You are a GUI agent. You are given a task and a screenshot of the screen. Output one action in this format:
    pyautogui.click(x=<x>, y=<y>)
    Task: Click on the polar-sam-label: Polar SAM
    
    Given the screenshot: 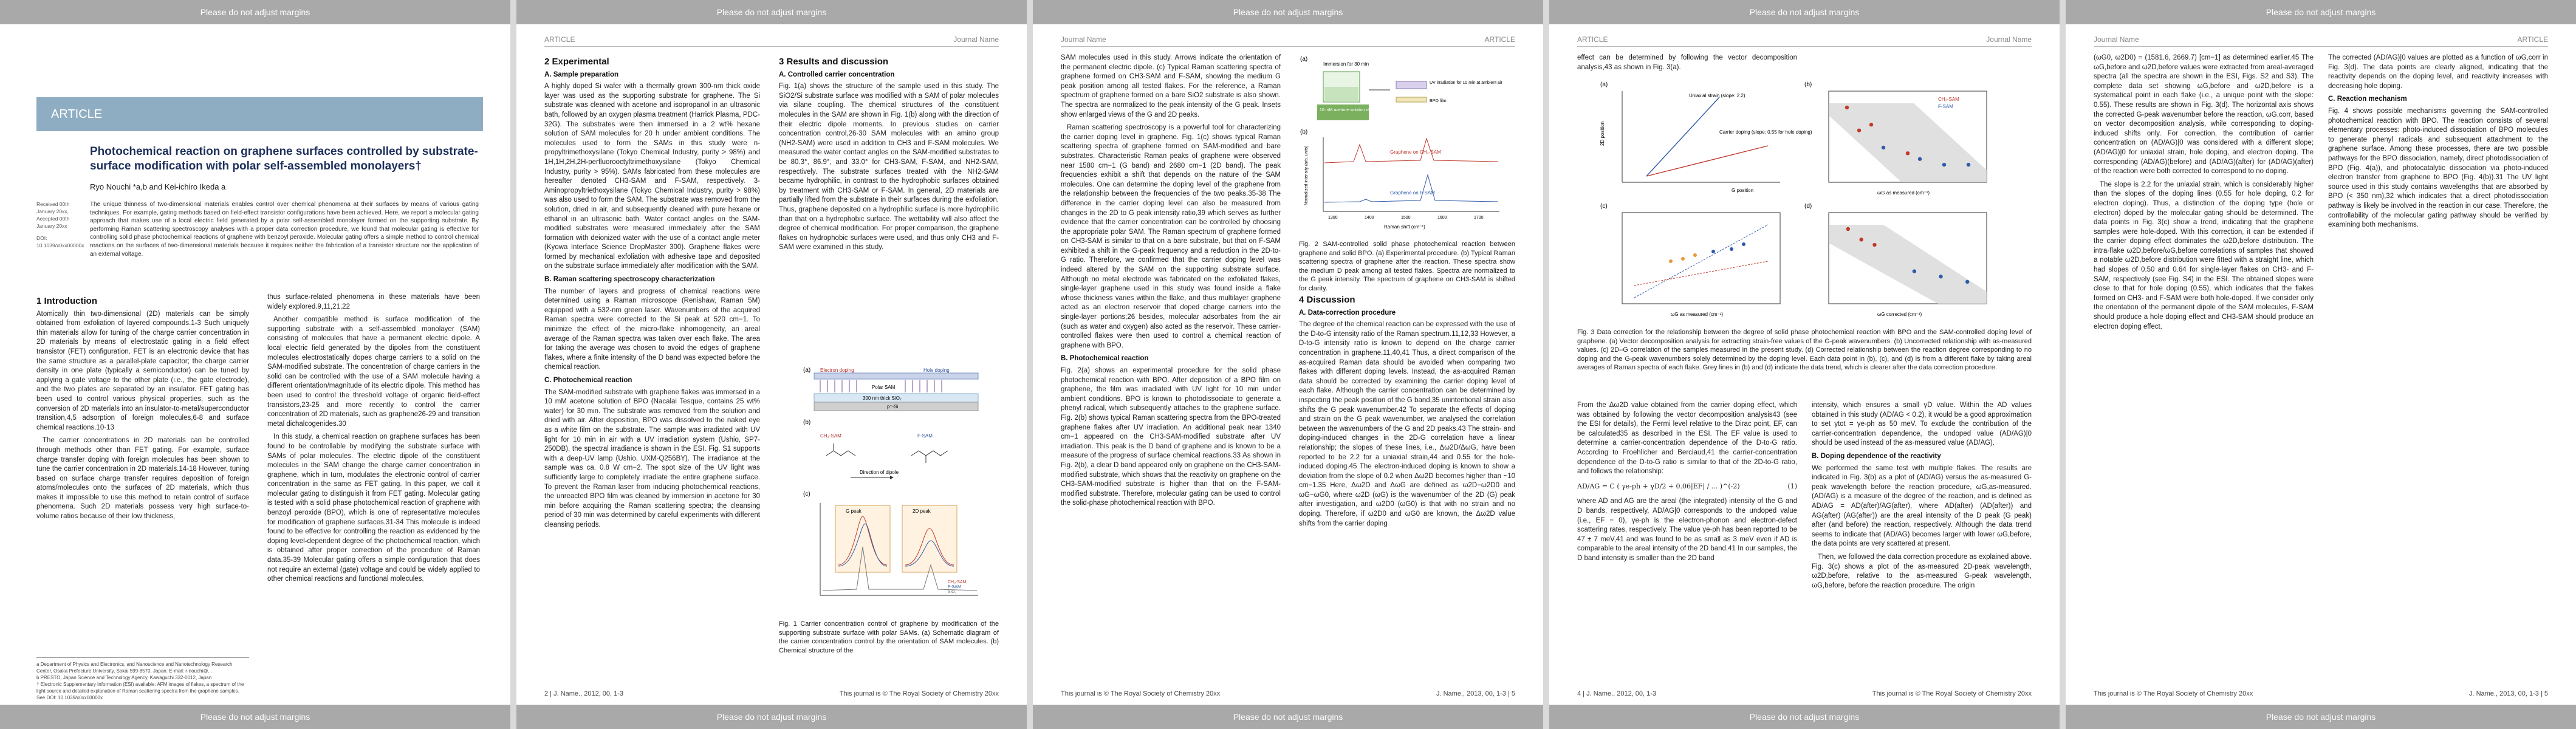 What is the action you would take?
    pyautogui.click(x=884, y=388)
    